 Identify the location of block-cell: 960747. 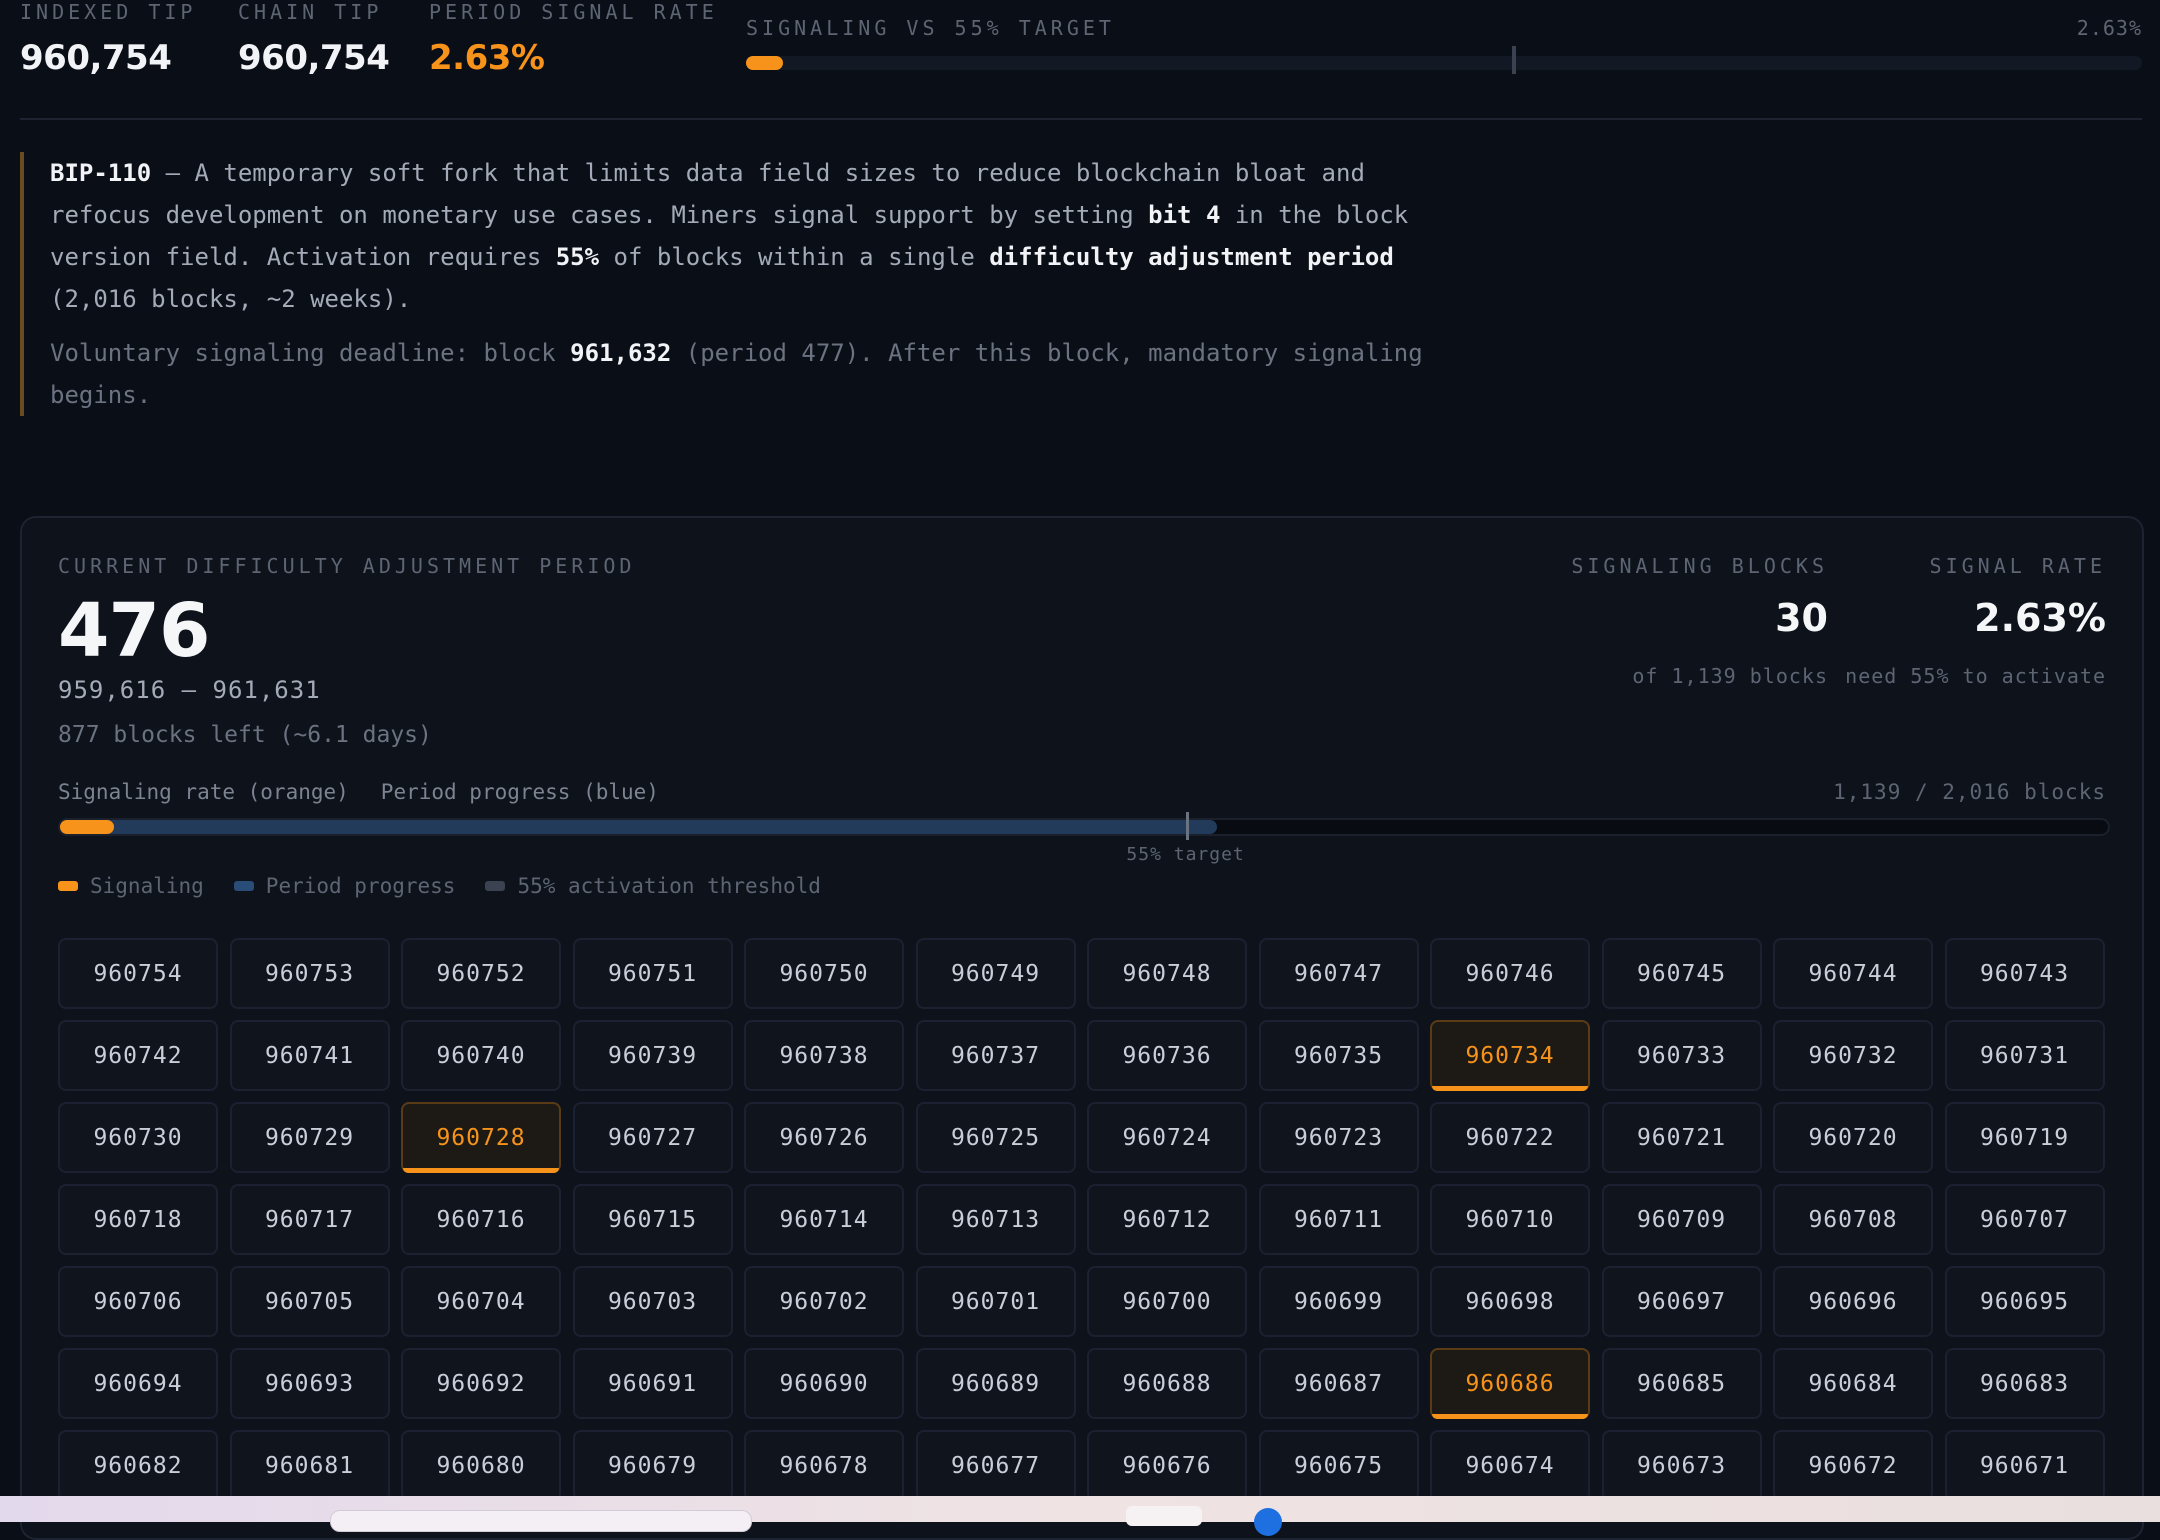
(1338, 973).